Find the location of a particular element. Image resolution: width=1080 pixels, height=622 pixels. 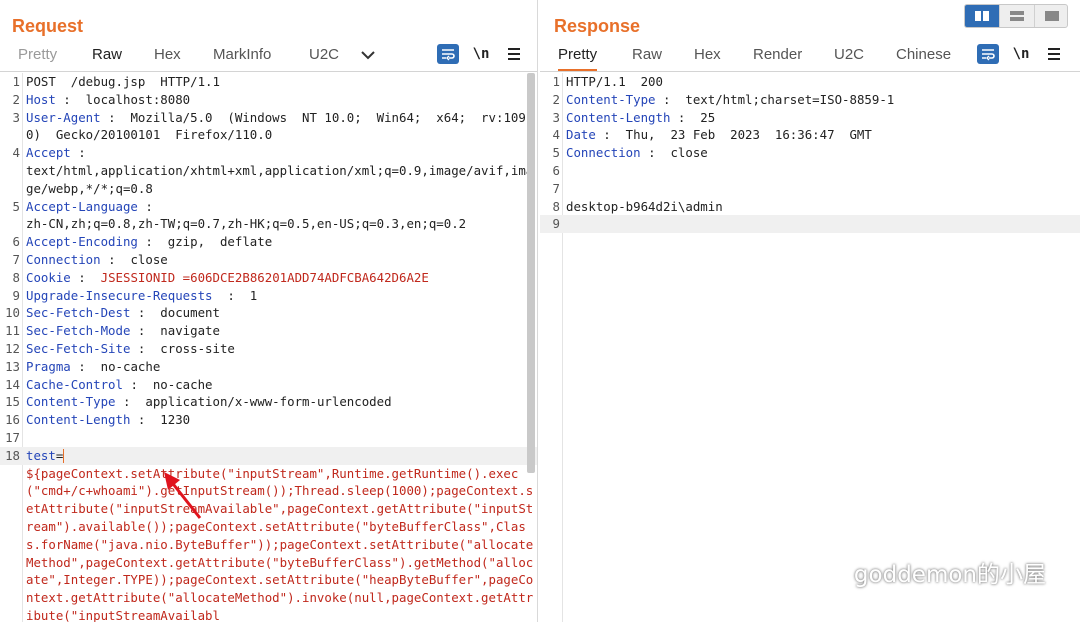

layout-top-bottom-icon is located at coordinates (1017, 16).